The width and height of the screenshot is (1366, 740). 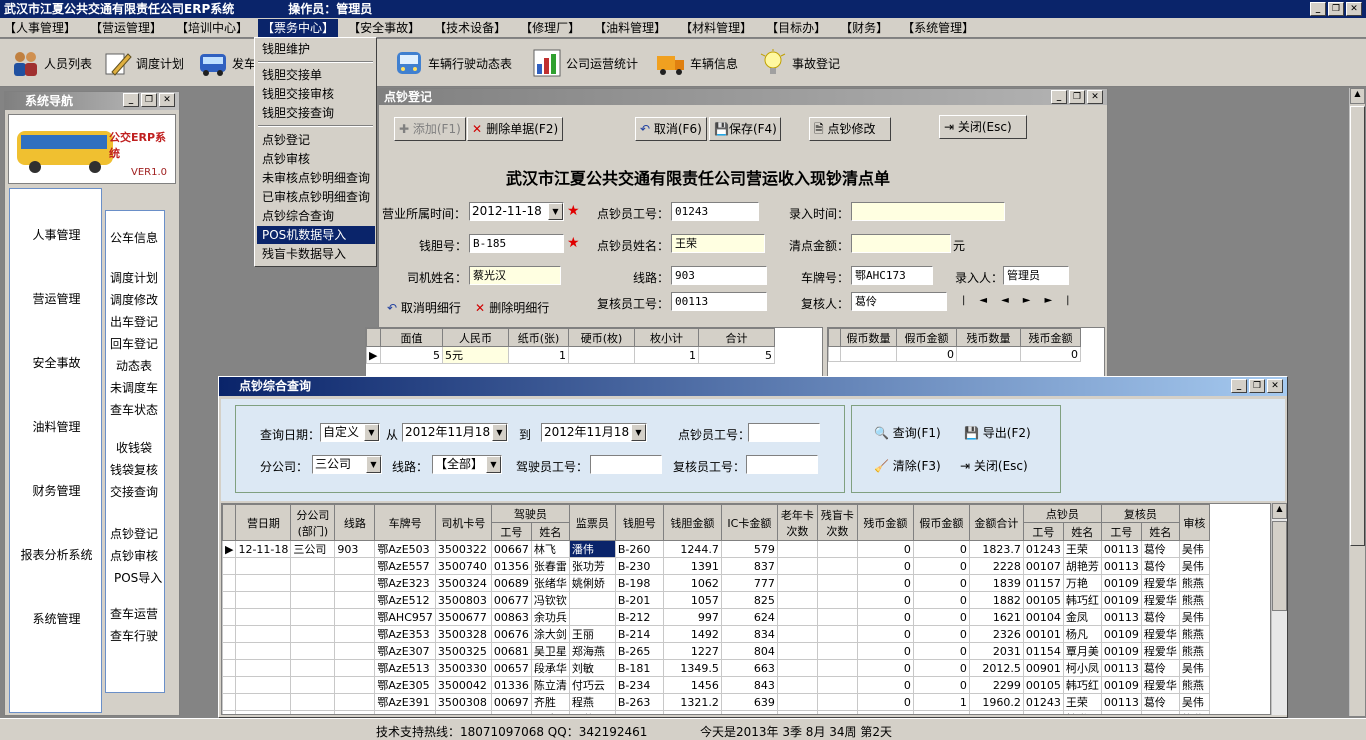 What do you see at coordinates (316, 254) in the screenshot?
I see `menu-item: 残盲卡数据导入` at bounding box center [316, 254].